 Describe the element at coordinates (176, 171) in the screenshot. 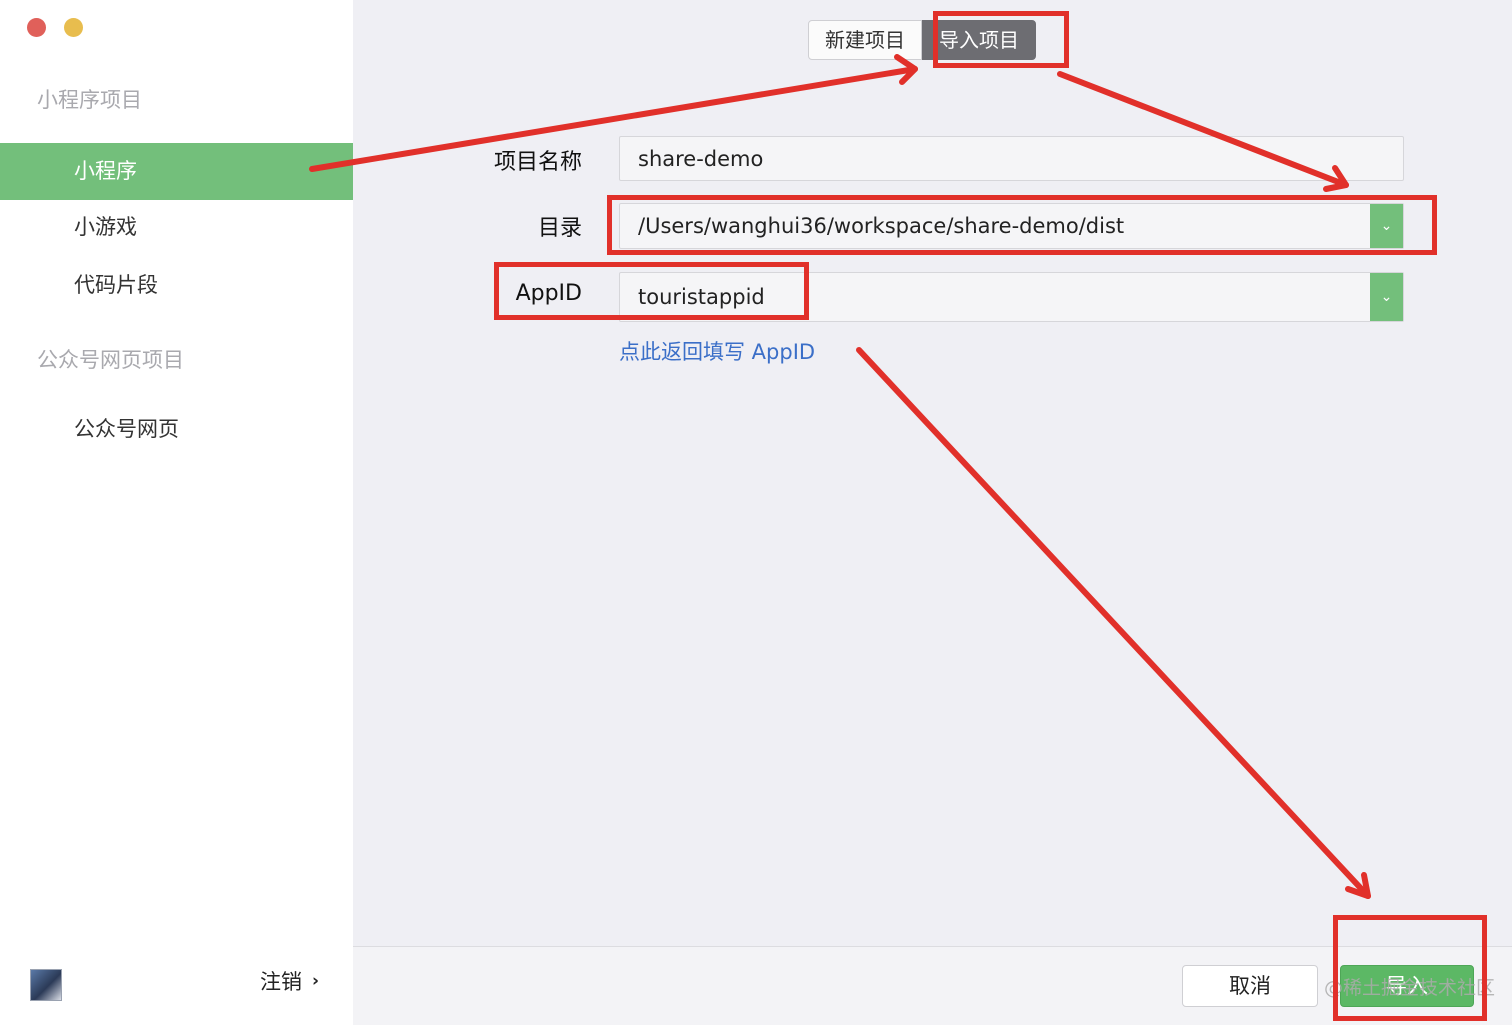

I see `sidebar-item-miniprogram: 小程序` at that location.